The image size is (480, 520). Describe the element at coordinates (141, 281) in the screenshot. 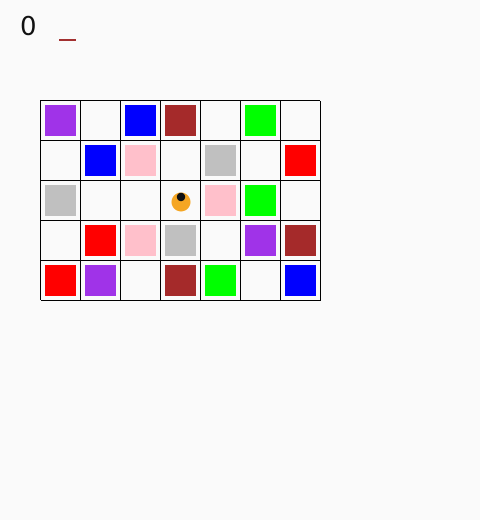

I see `board-cell-r4-c2` at that location.